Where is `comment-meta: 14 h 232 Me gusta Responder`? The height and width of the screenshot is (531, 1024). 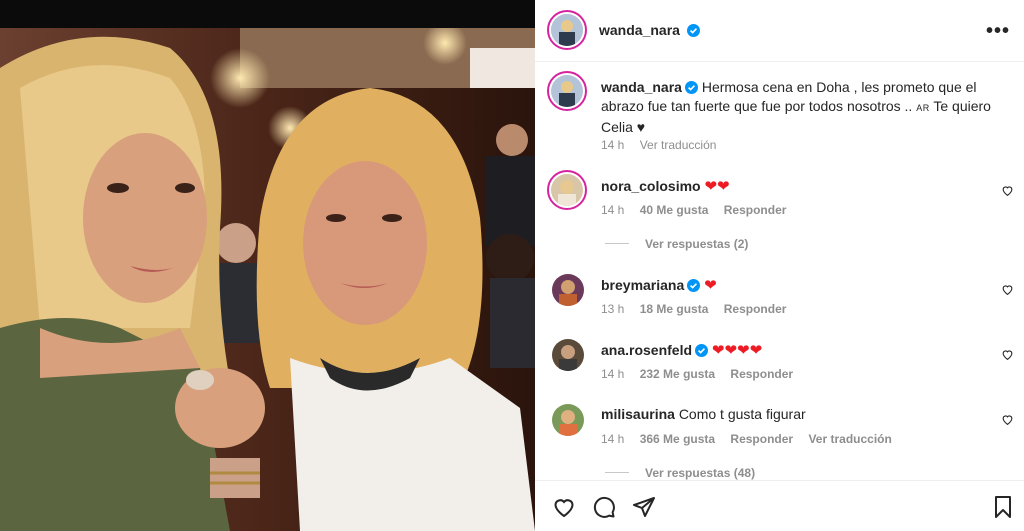
comment-meta: 14 h 232 Me gusta Responder is located at coordinates (703, 374).